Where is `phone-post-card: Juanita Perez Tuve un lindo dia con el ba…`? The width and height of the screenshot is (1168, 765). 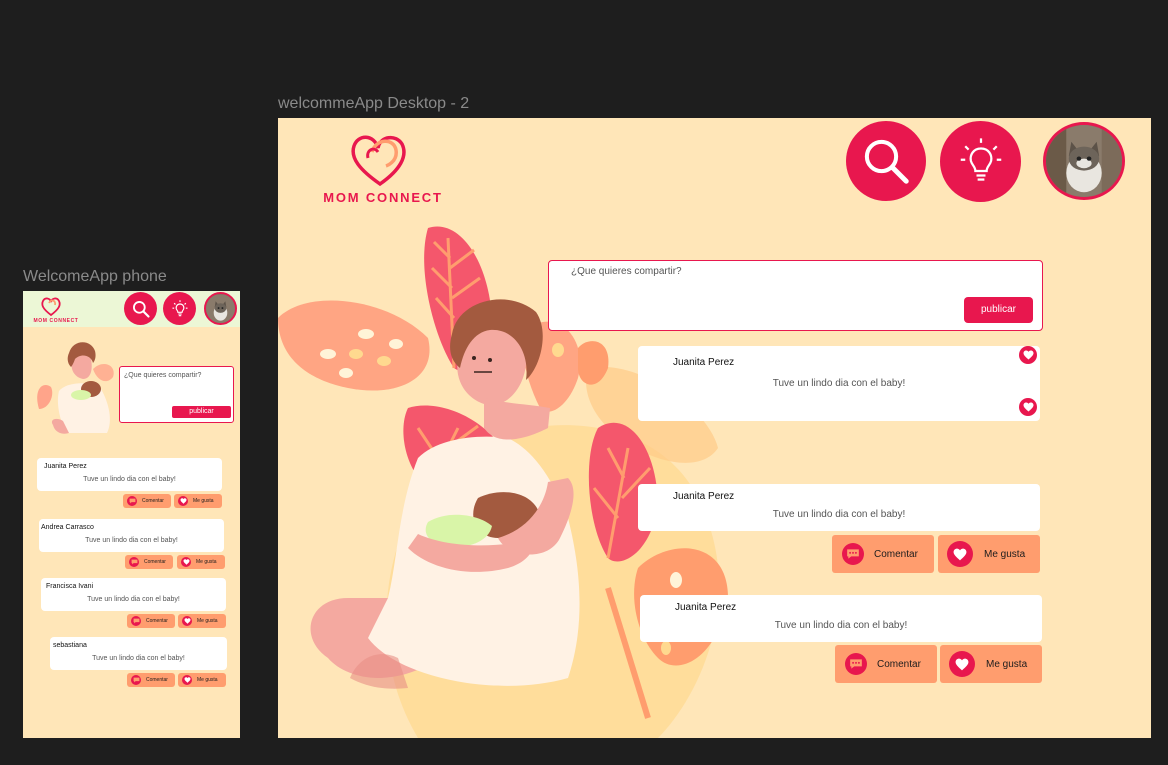
phone-post-card: Juanita Perez Tuve un lindo dia con el ba… is located at coordinates (129, 474).